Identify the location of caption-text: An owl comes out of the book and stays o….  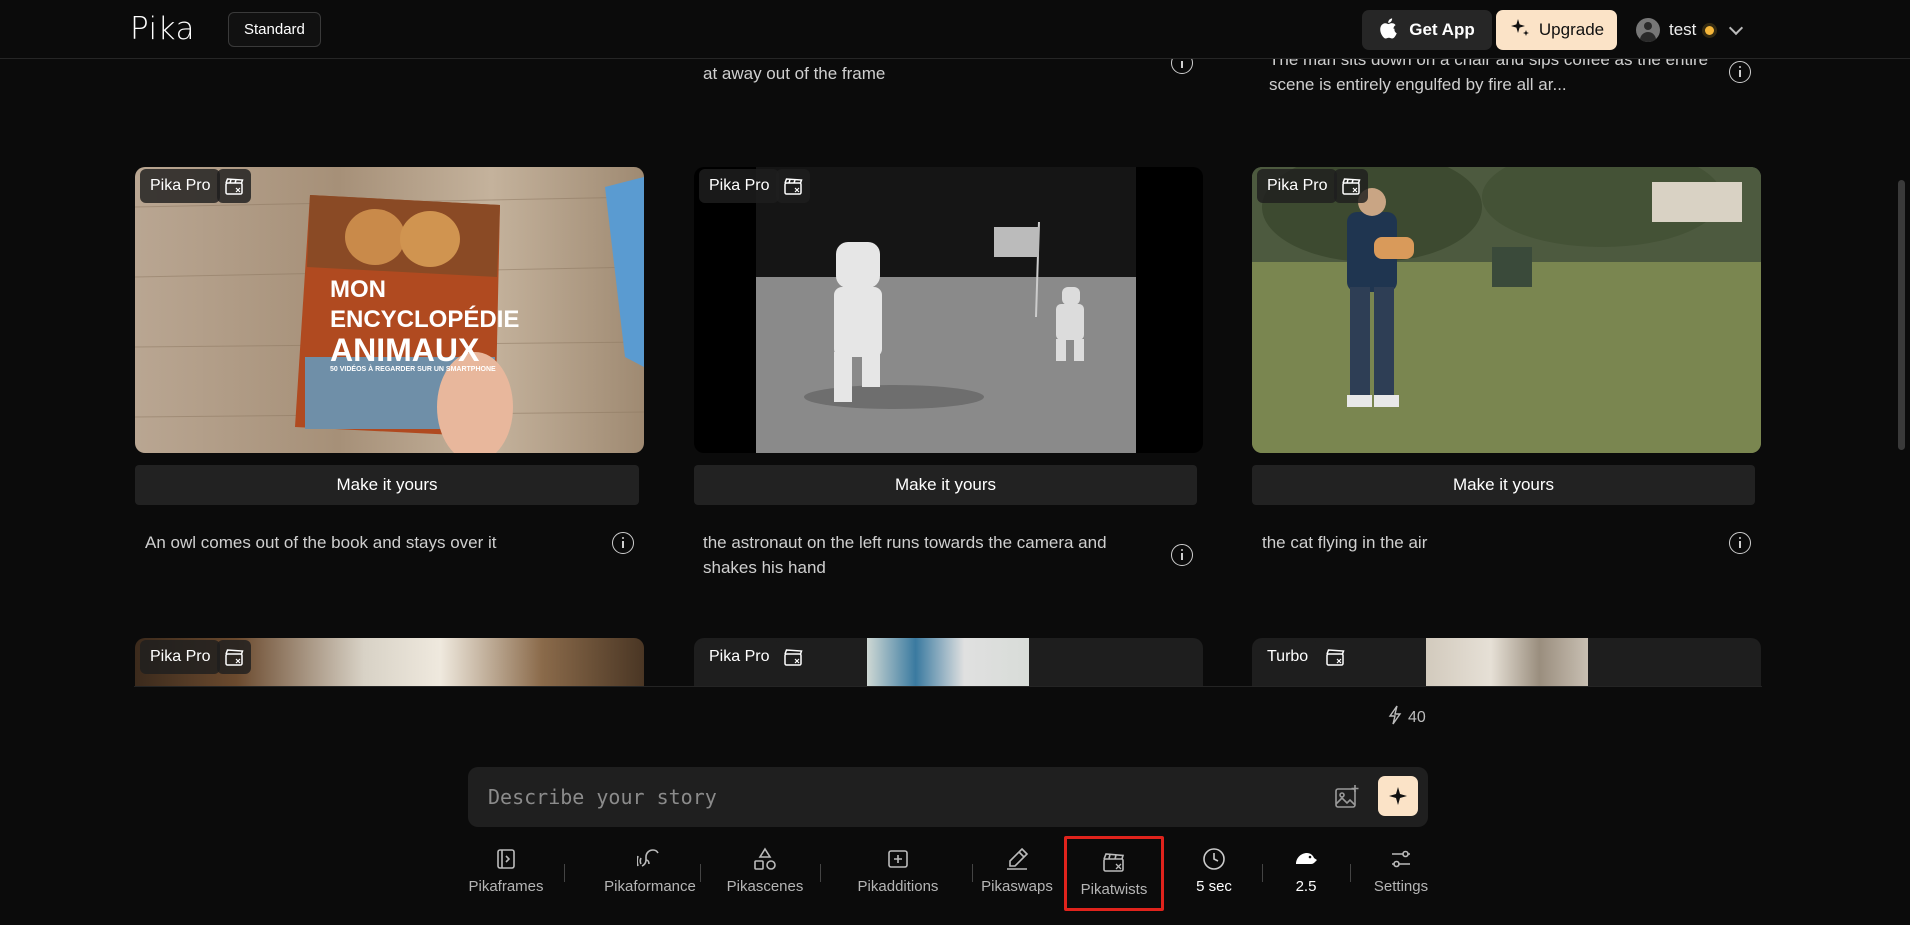
(321, 542).